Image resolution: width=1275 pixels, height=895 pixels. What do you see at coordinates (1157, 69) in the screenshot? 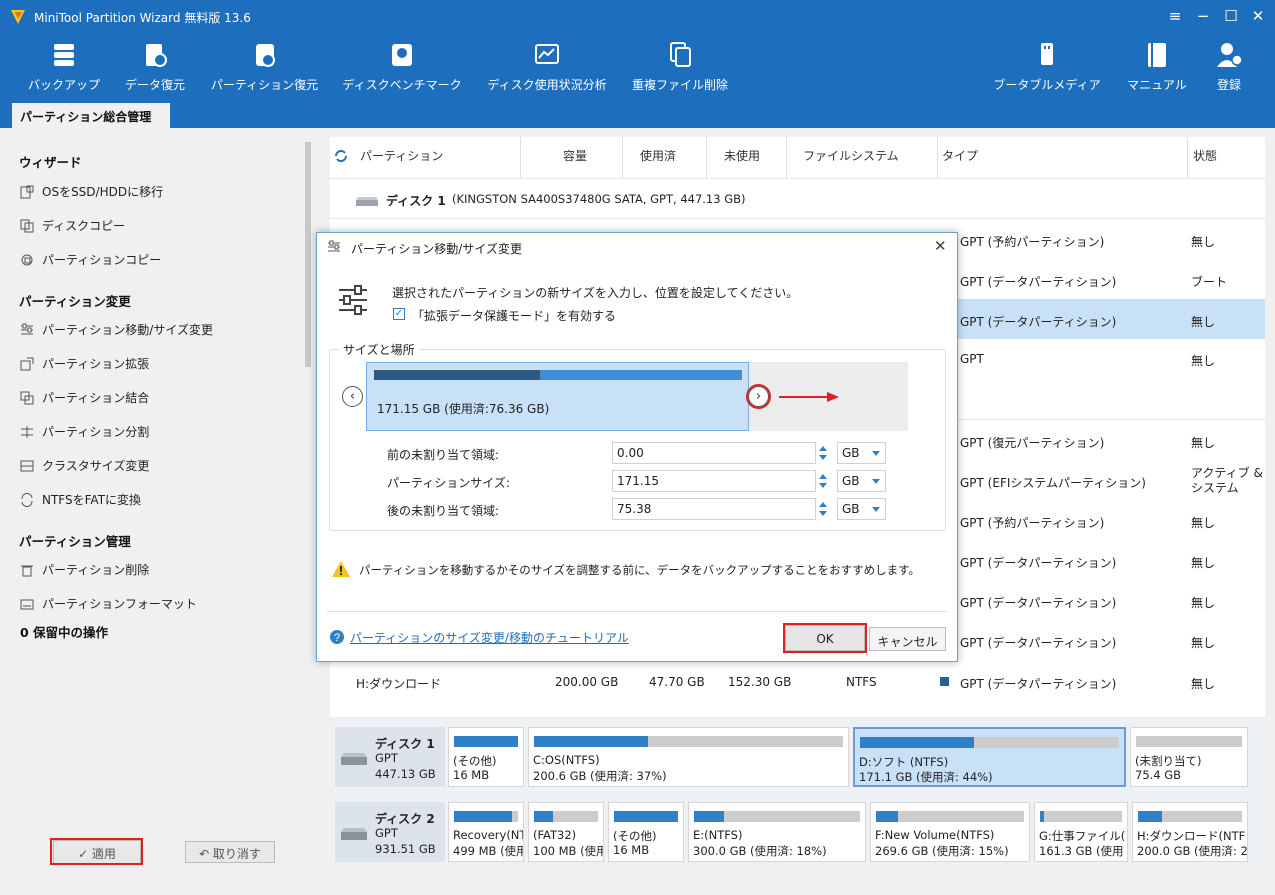
I see `manual-button: マニュアル` at bounding box center [1157, 69].